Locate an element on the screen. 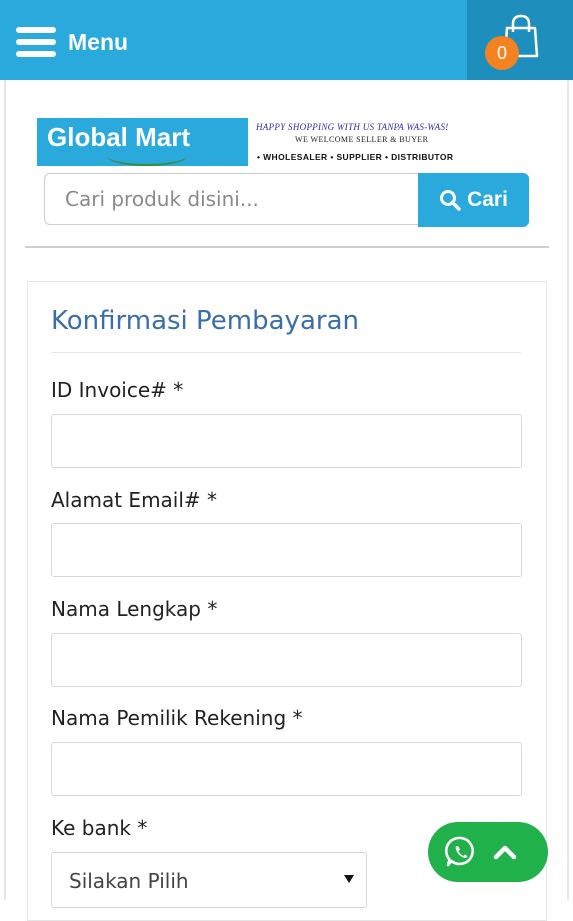 The image size is (573, 921). full-name-label: Nama Lengkap * is located at coordinates (134, 609).